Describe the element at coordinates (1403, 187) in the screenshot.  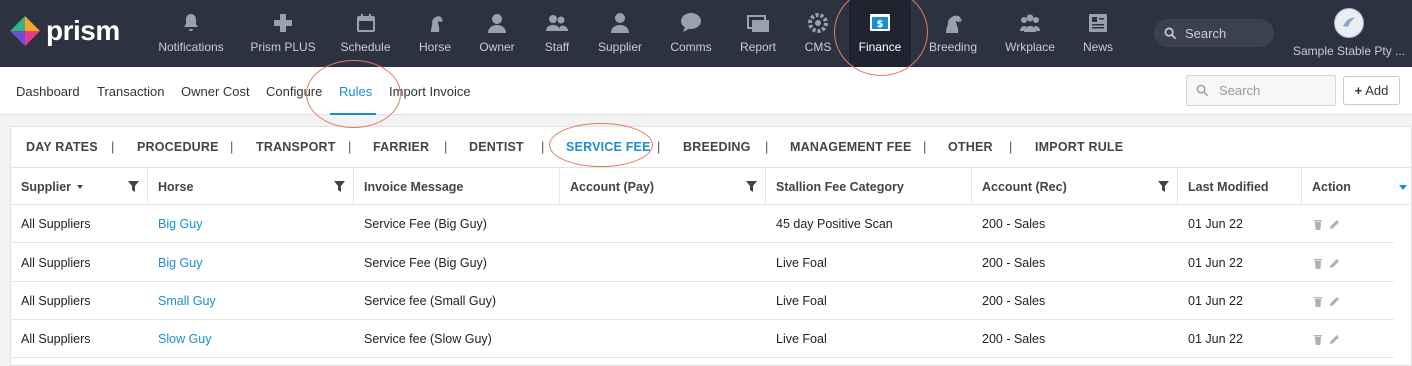
I see `column-menu-caret-icon` at that location.